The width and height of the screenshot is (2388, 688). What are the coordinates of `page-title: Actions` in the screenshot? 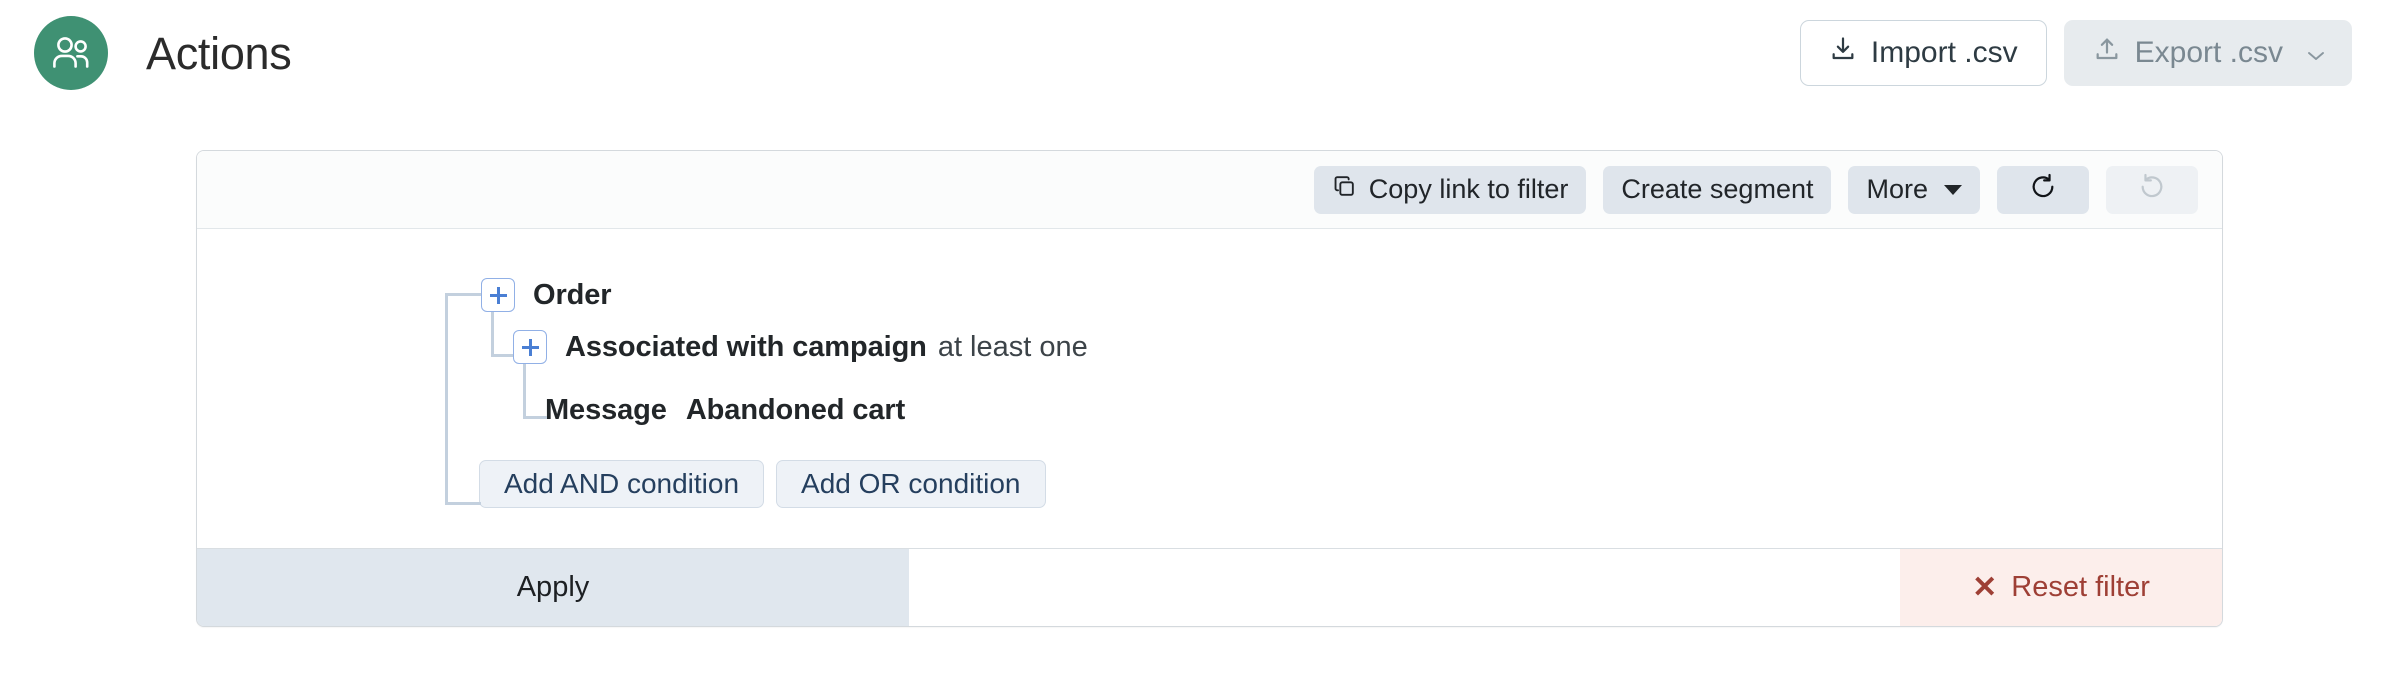 It's located at (219, 53).